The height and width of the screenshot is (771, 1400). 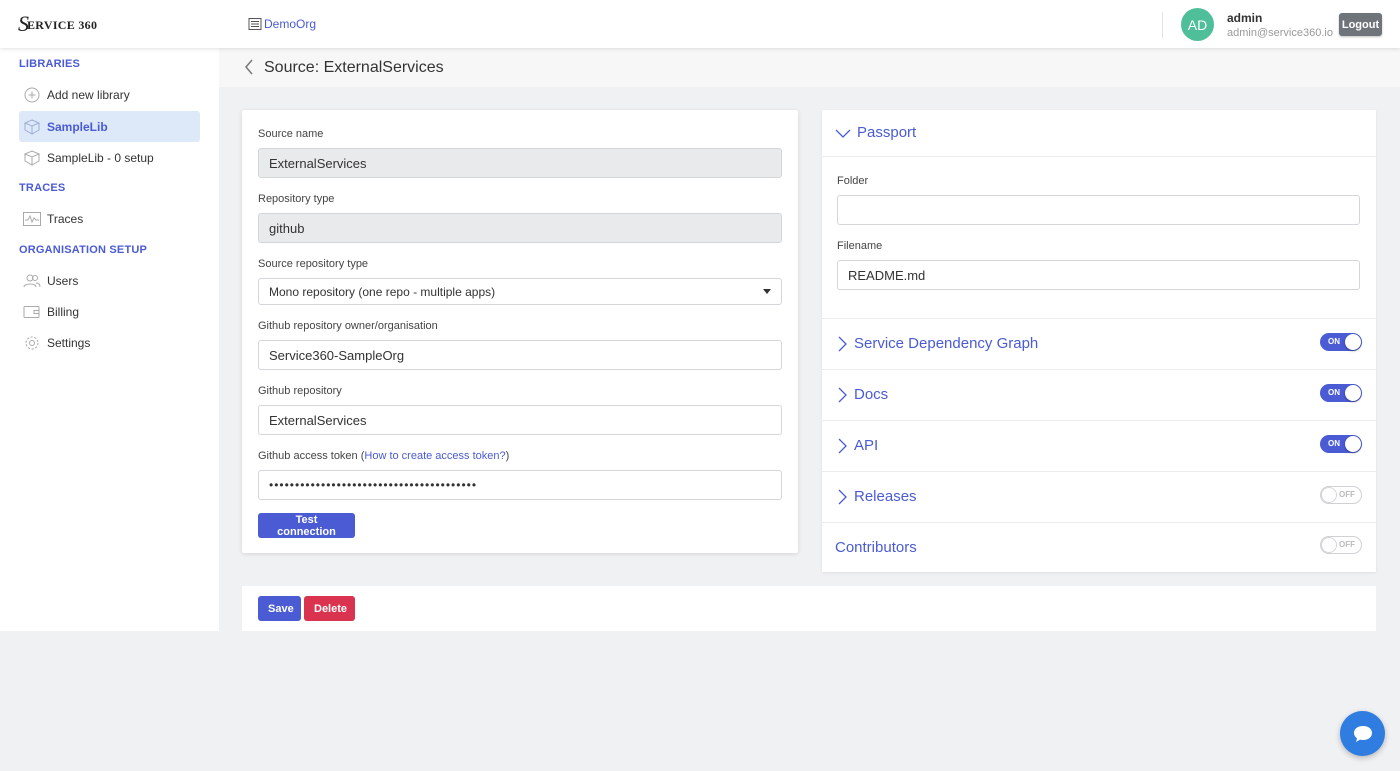 What do you see at coordinates (1341, 342) in the screenshot?
I see `dependency-graph-toggle: ON` at bounding box center [1341, 342].